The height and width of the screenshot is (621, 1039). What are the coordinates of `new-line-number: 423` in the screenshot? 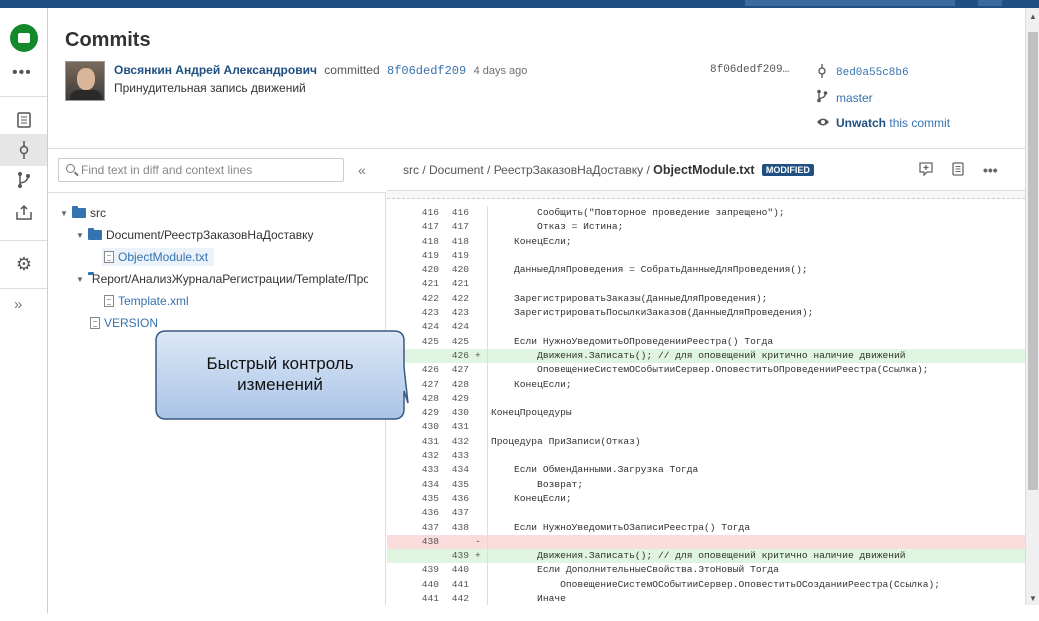 It's located at (455, 313).